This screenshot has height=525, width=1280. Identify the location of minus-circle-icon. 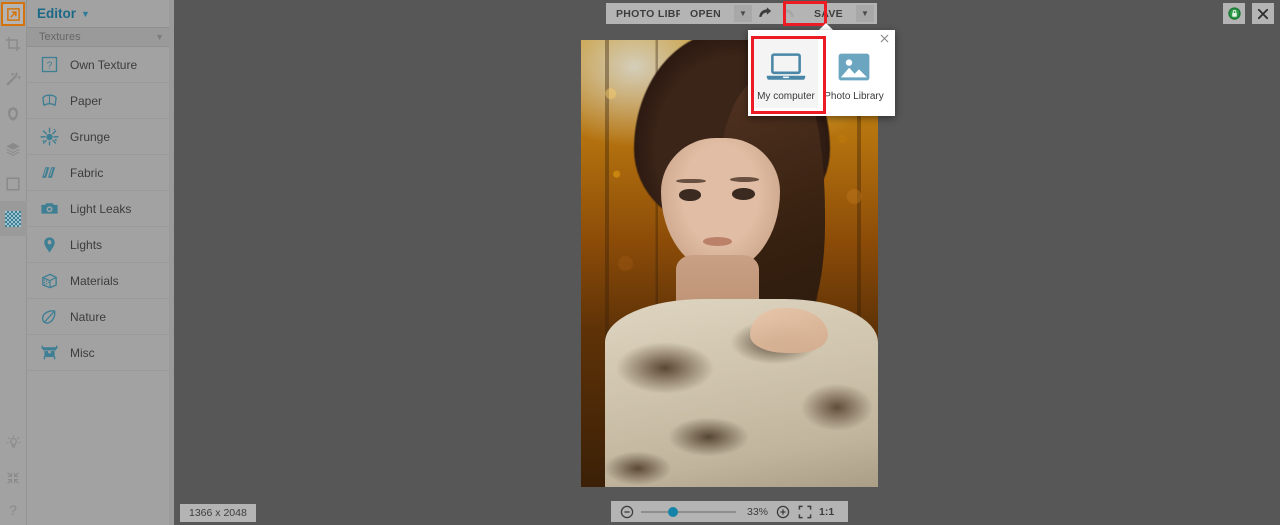
(626, 511).